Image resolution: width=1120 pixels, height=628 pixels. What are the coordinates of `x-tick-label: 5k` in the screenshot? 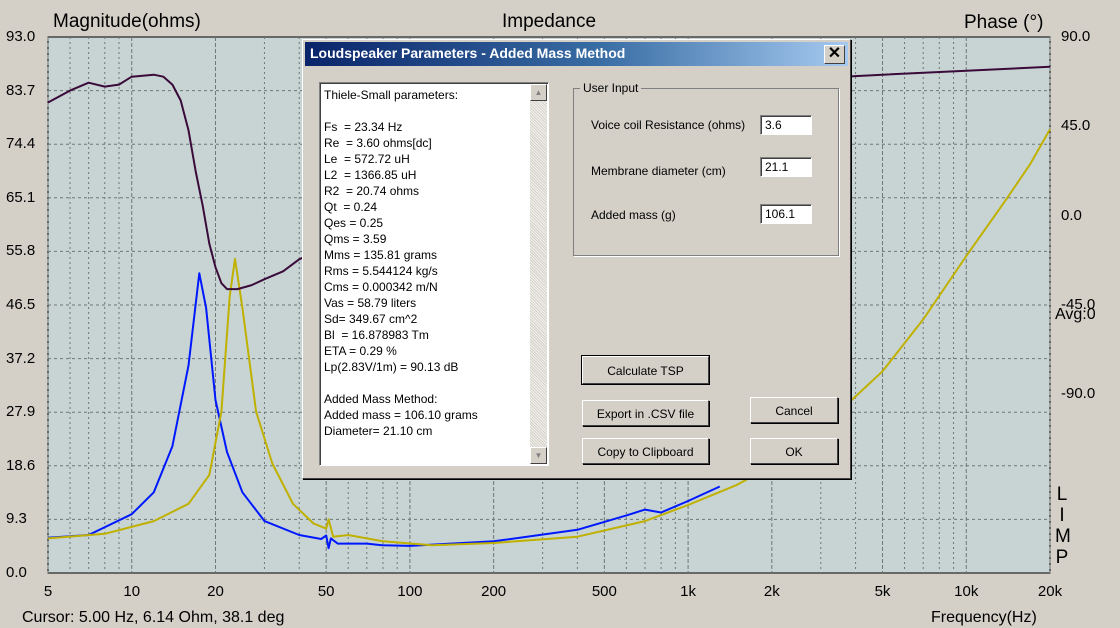 It's located at (882, 591).